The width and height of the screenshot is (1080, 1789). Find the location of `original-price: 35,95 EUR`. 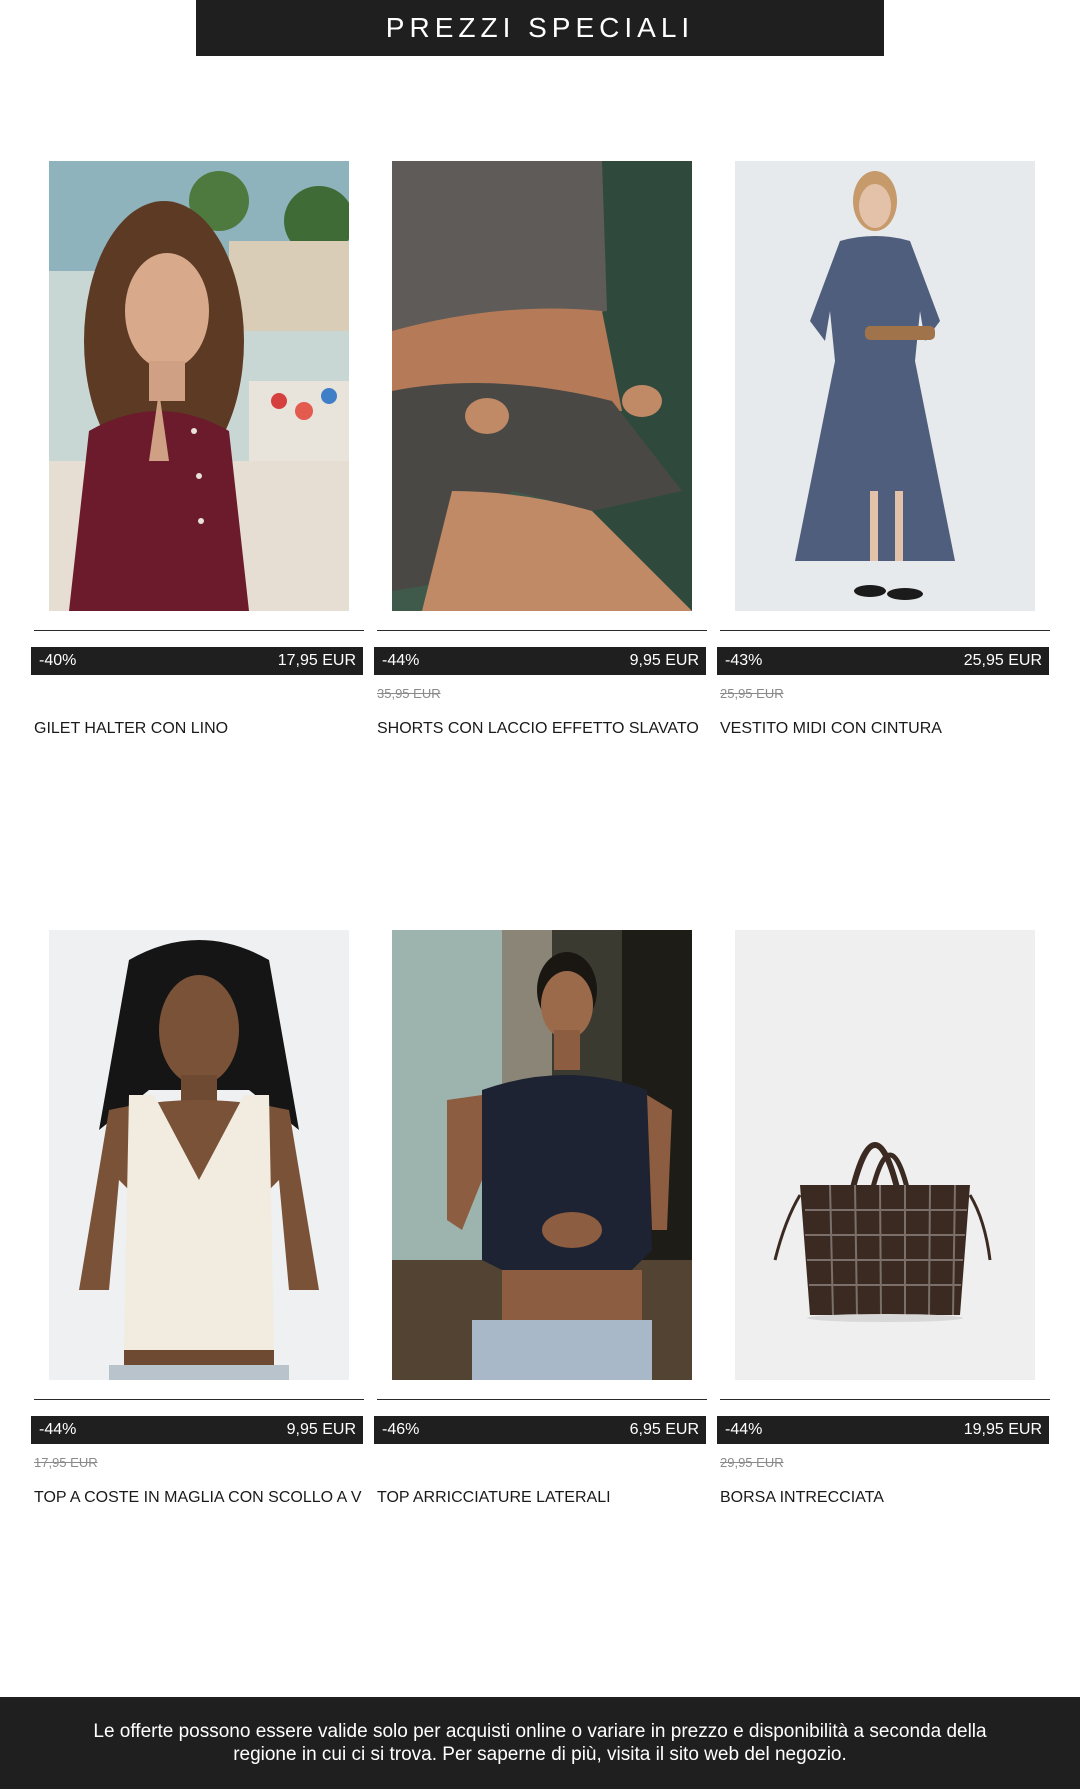

original-price: 35,95 EUR is located at coordinates (409, 693).